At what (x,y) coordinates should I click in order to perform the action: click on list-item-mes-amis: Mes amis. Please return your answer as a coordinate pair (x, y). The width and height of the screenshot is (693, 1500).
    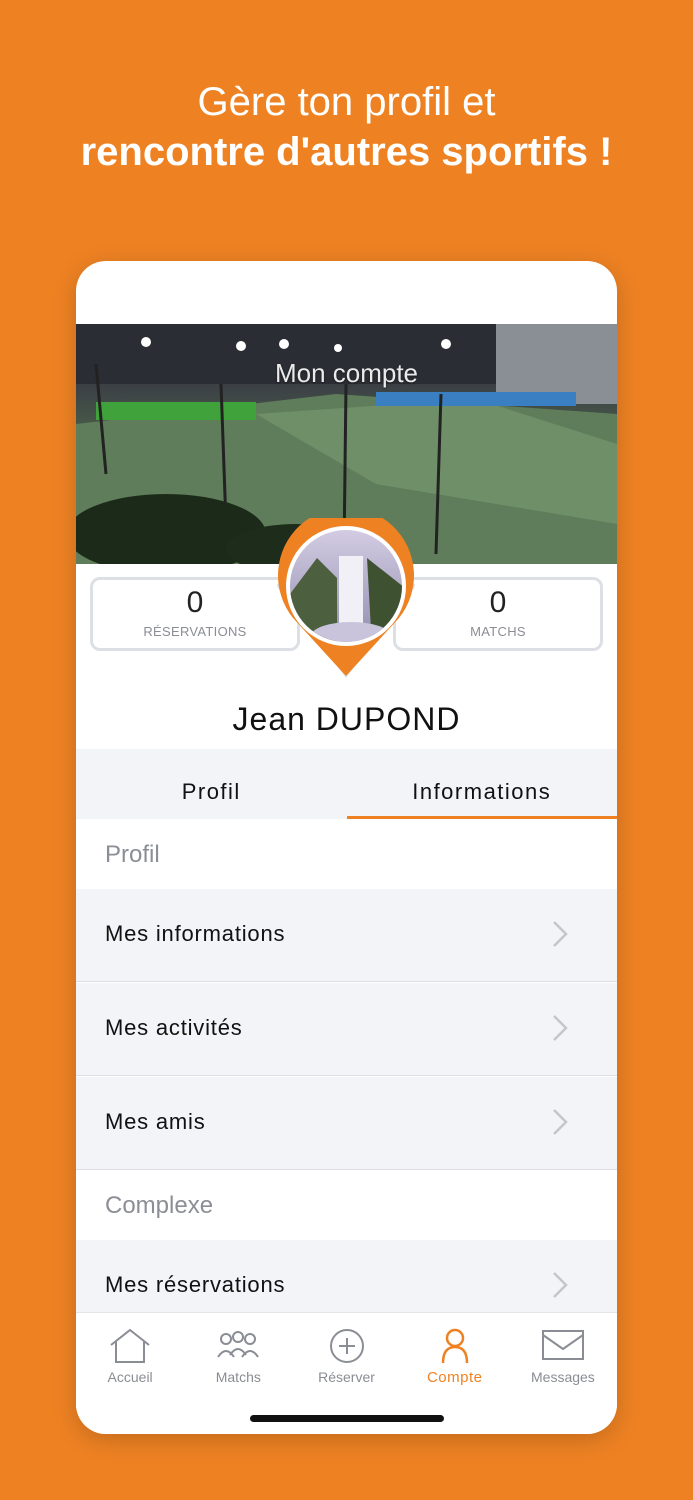
    Looking at the image, I should click on (346, 1123).